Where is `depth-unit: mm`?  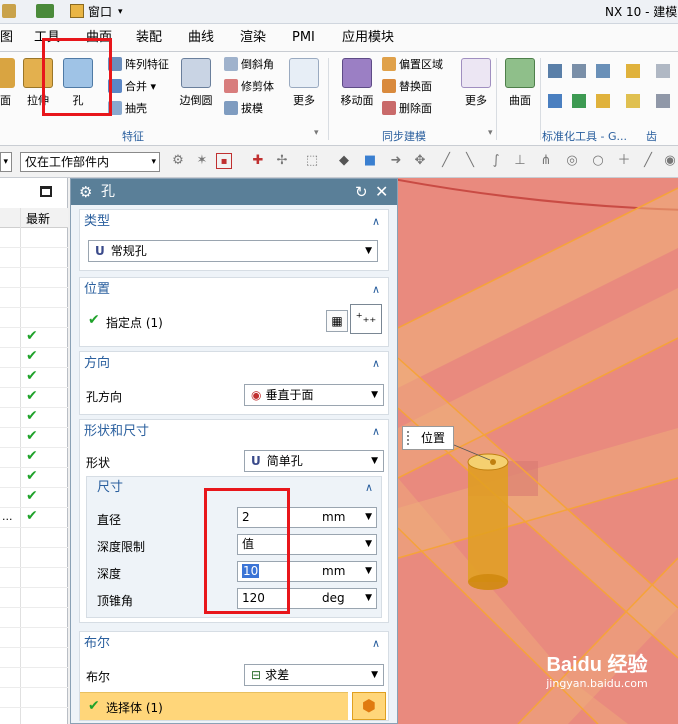
depth-unit: mm is located at coordinates (333, 571).